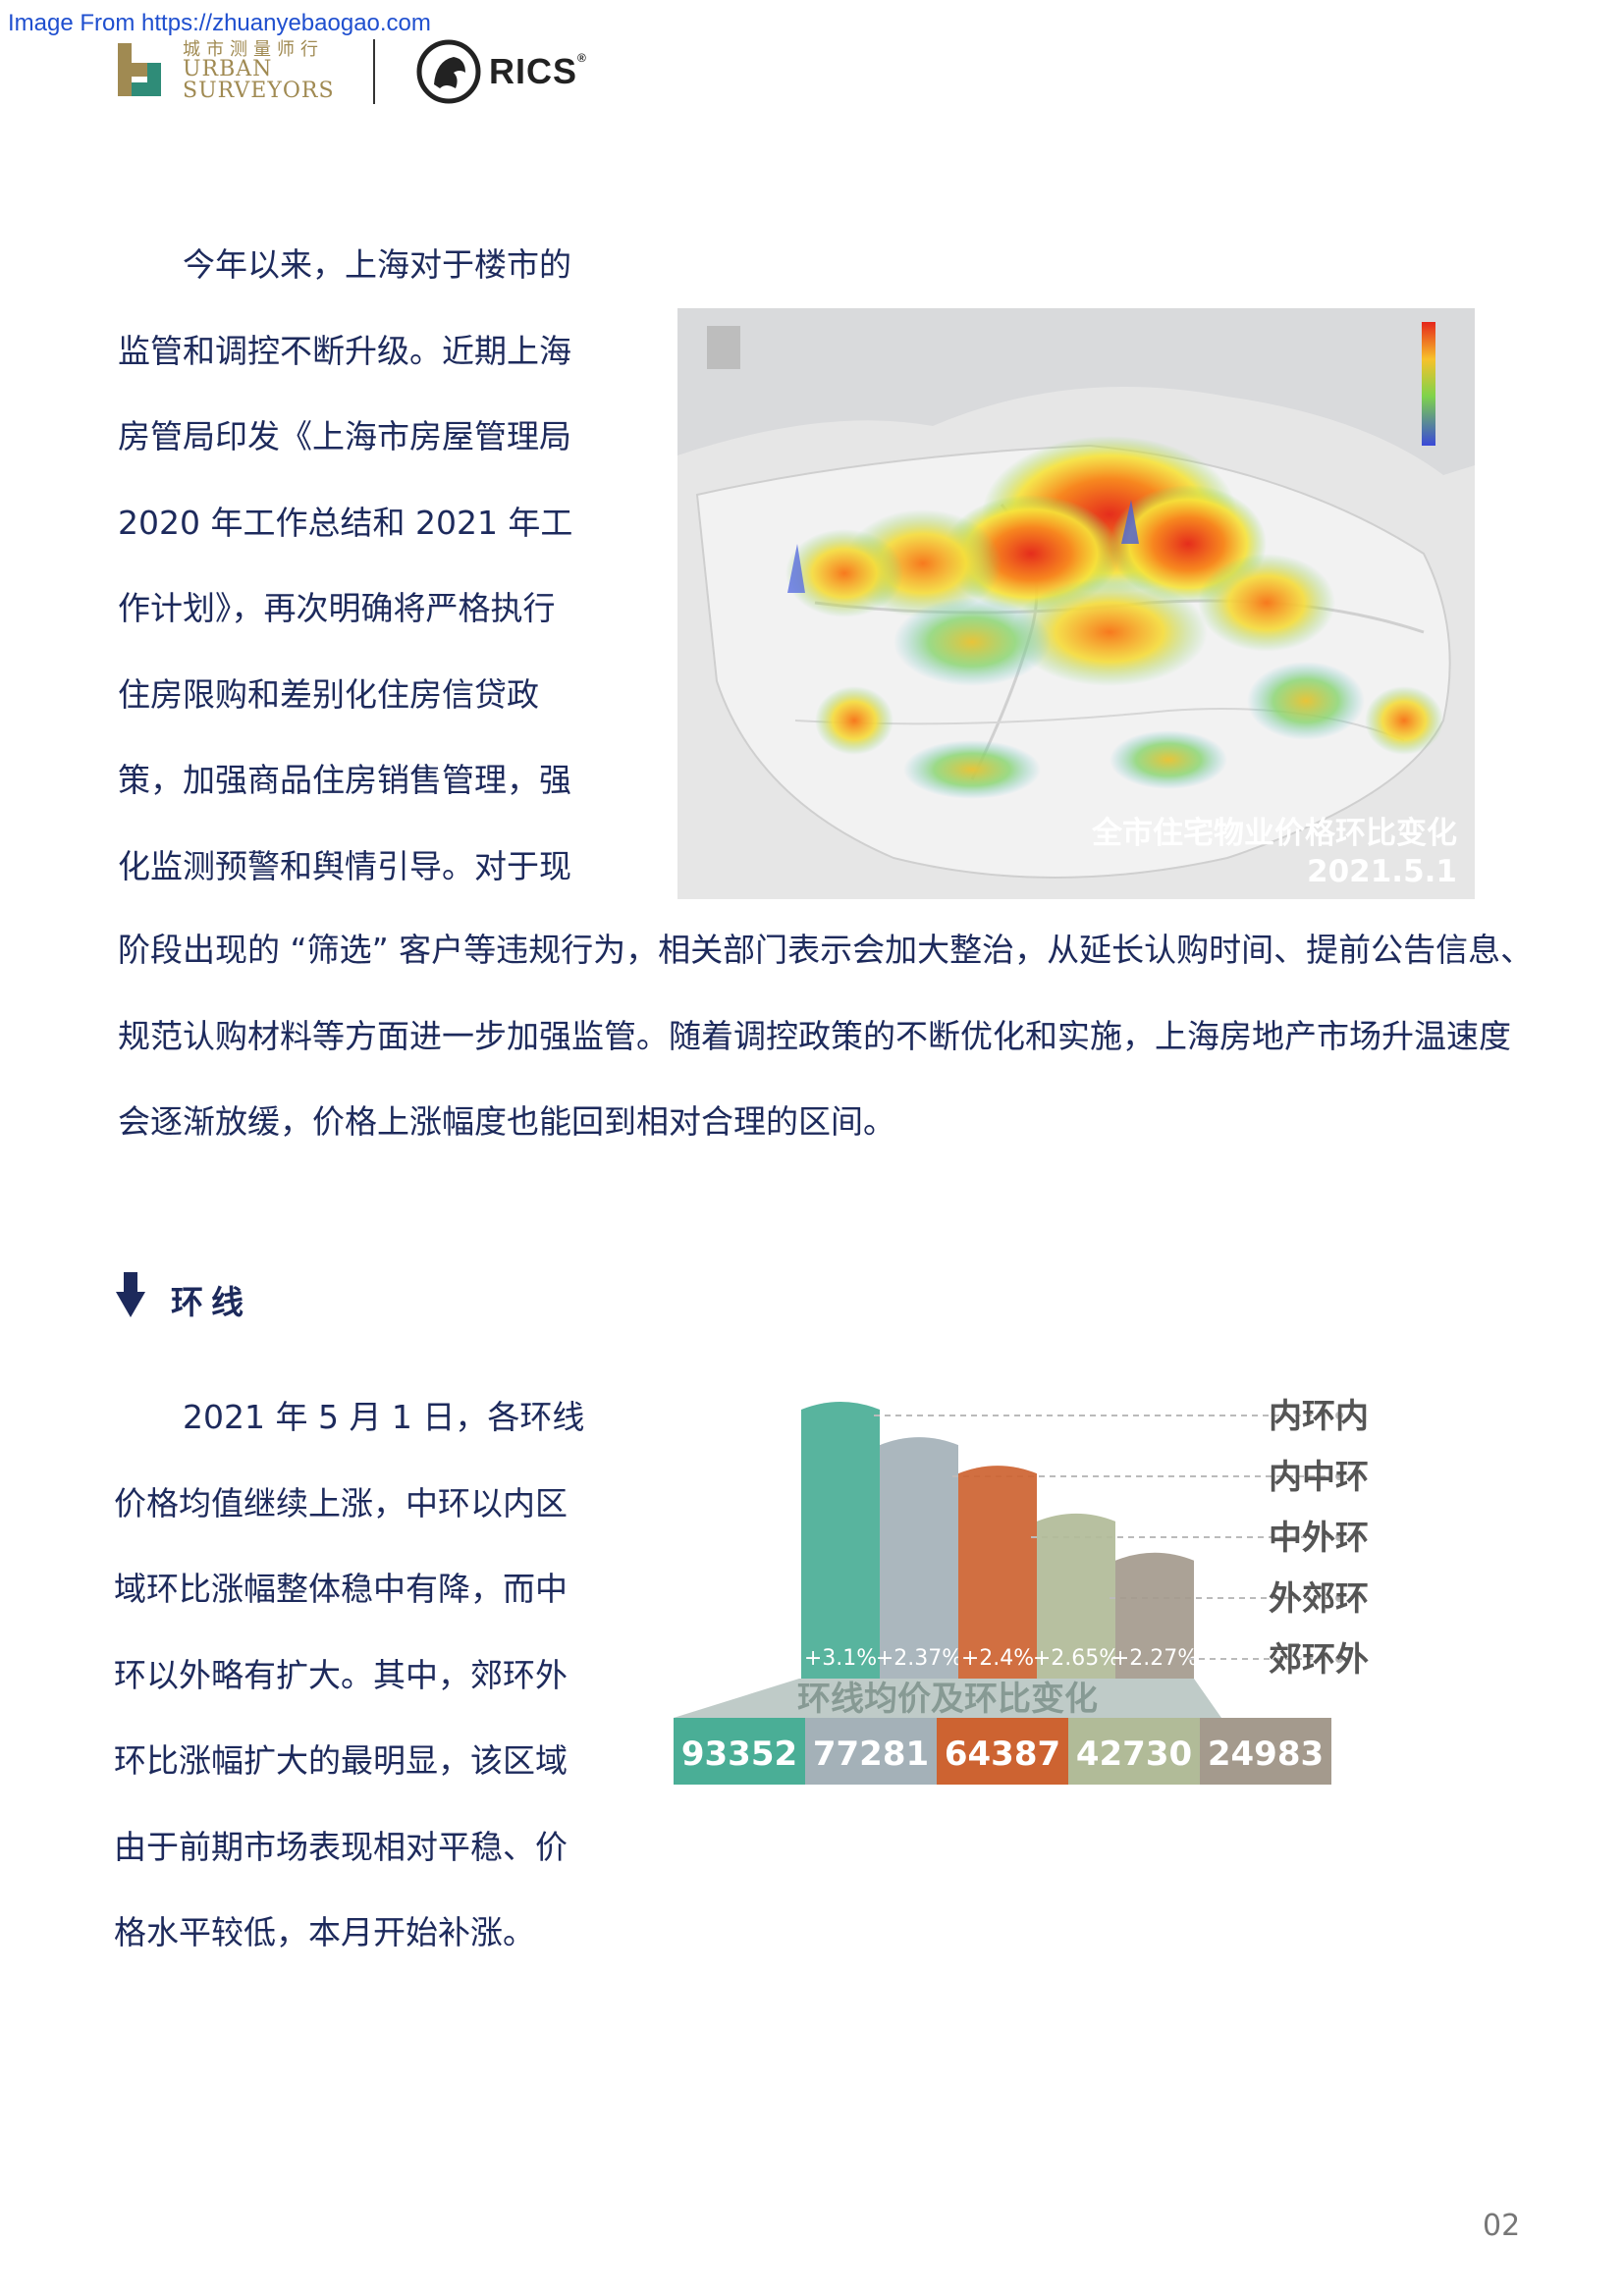  What do you see at coordinates (341, 1674) in the screenshot?
I see `ring-line: 环以外略有扩大。其中，郊环外` at bounding box center [341, 1674].